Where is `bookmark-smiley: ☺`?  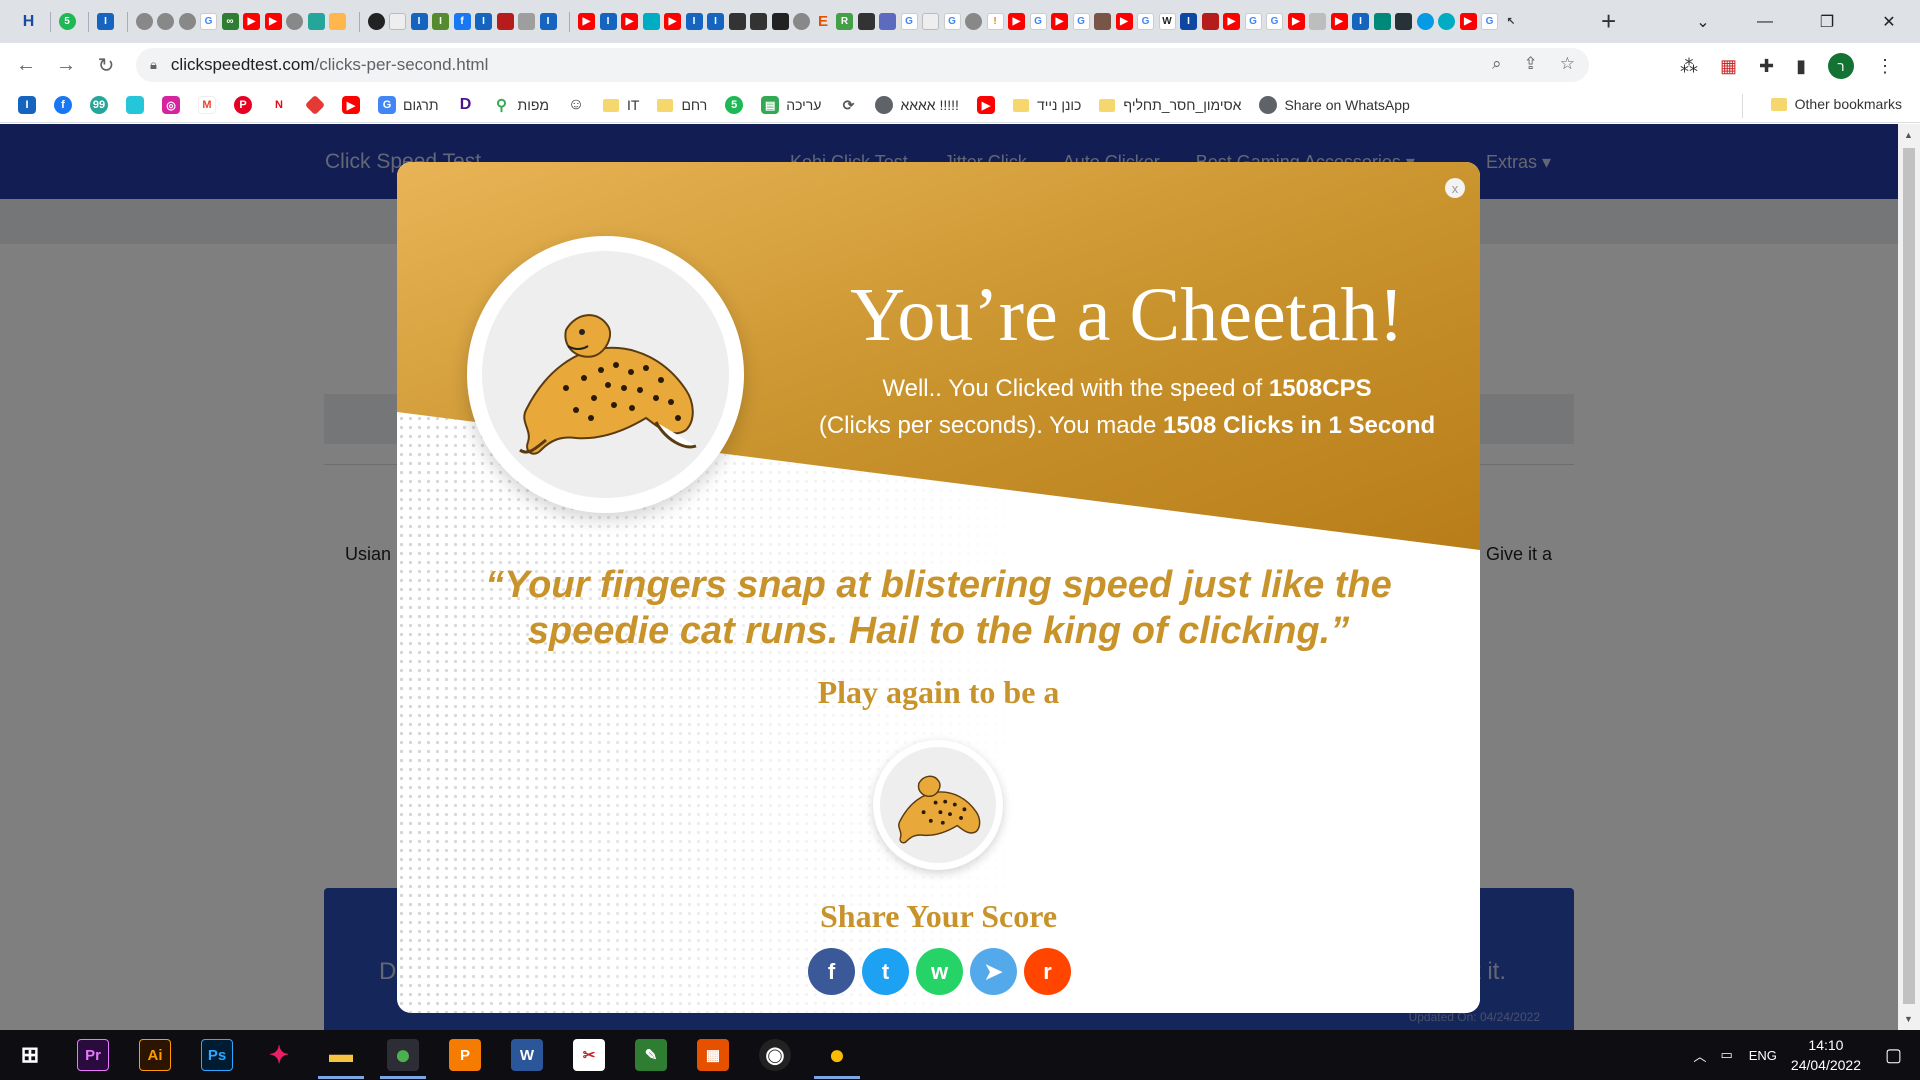
bookmark-smiley: ☺ is located at coordinates (575, 105).